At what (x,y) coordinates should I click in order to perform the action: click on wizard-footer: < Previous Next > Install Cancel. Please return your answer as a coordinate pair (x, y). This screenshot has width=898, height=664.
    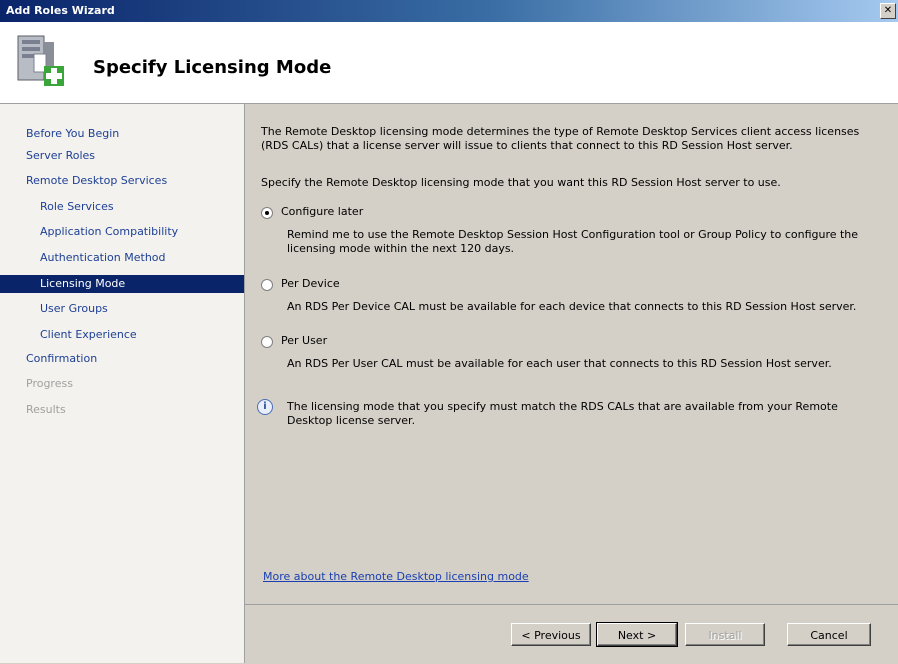
    Looking at the image, I should click on (571, 634).